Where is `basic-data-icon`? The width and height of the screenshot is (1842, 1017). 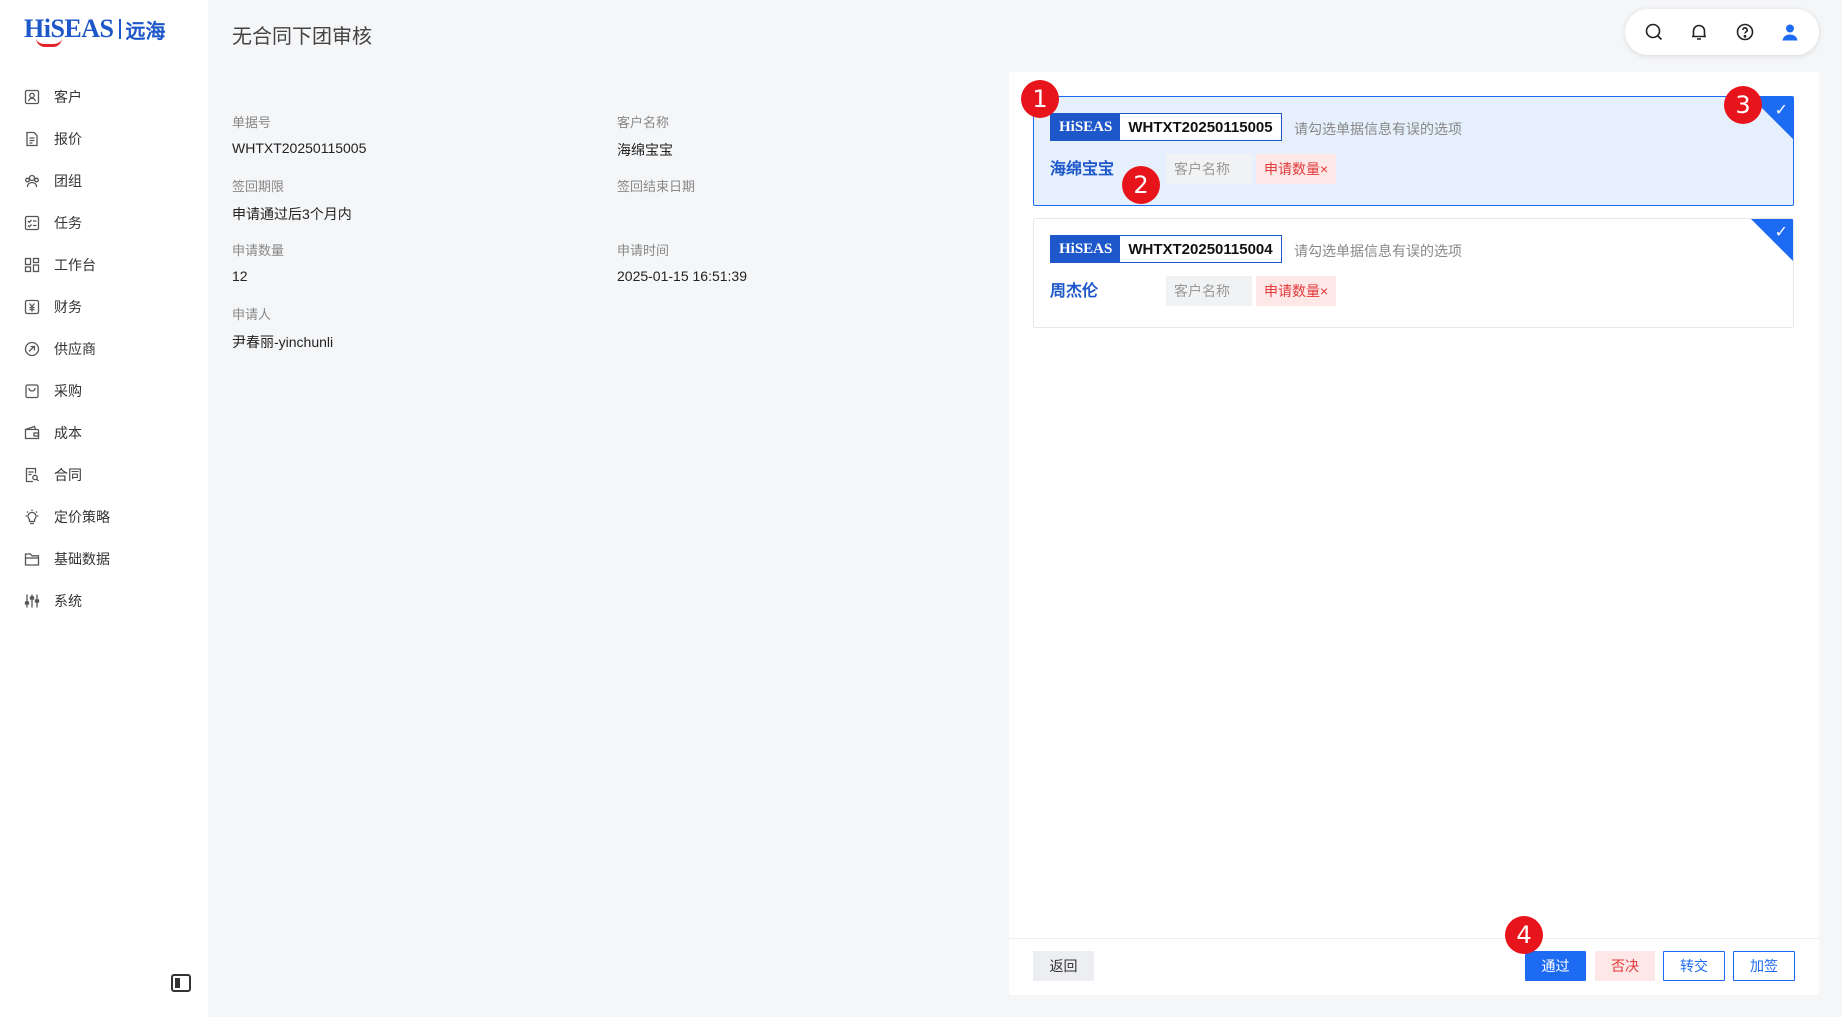
basic-data-icon is located at coordinates (32, 559).